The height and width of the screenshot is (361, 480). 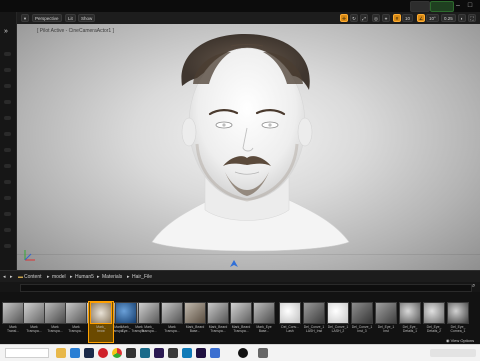 What do you see at coordinates (386, 18) in the screenshot?
I see `surface-snap-icon: ⌖` at bounding box center [386, 18].